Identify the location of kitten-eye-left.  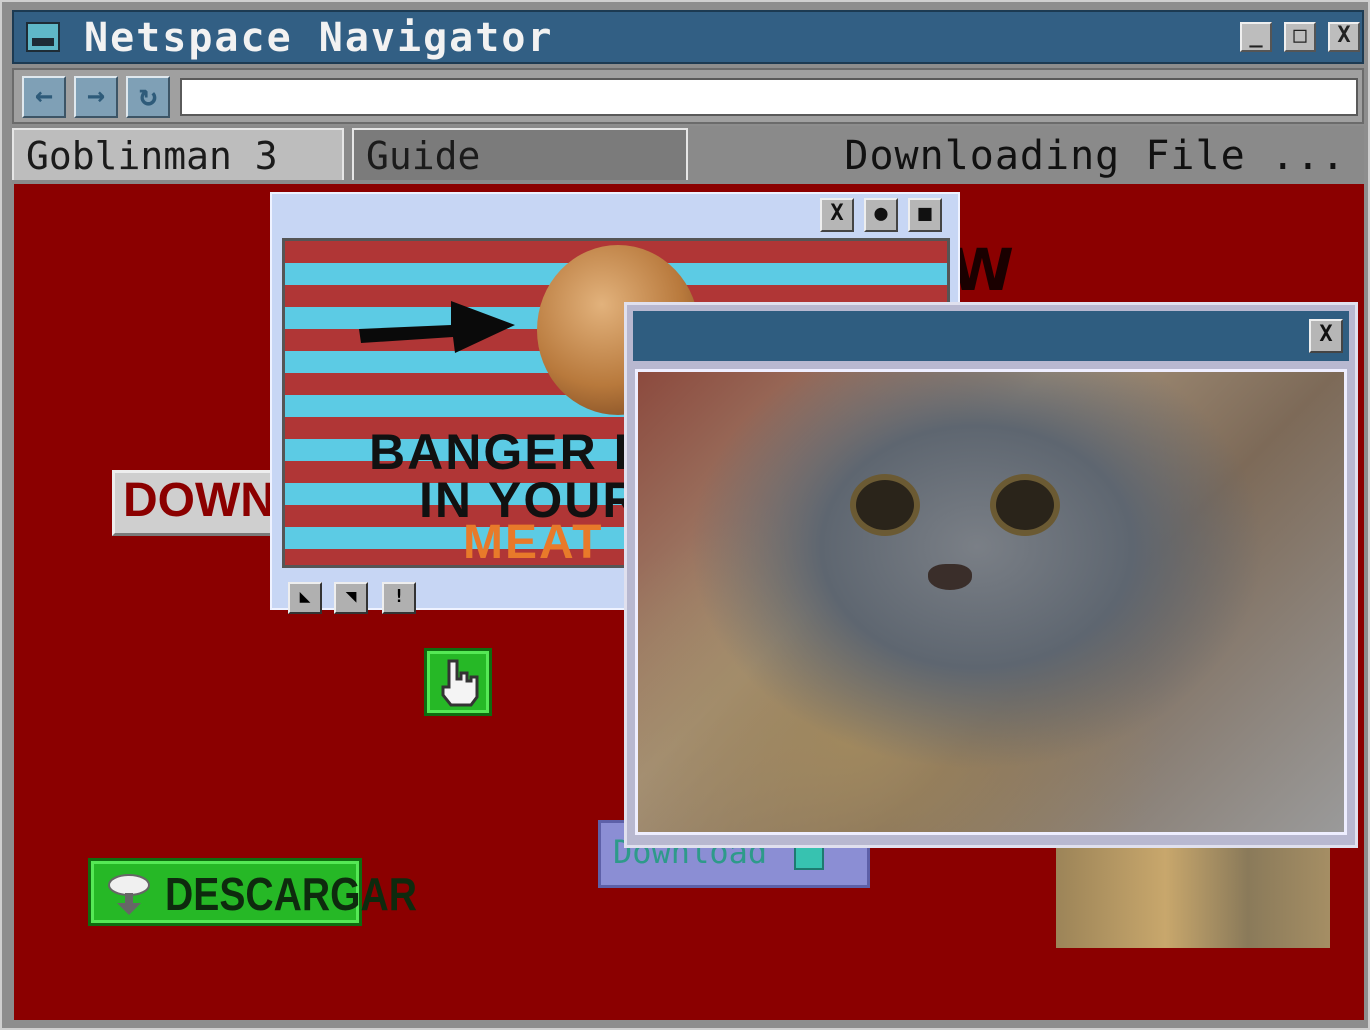
(885, 505).